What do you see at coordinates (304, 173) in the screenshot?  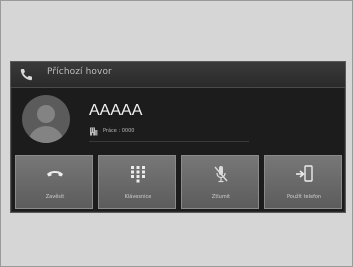 I see `transfer-to-phone-icon` at bounding box center [304, 173].